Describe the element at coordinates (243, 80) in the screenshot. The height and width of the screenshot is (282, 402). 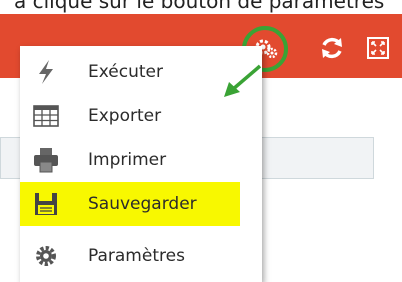
I see `annotation-arrow` at that location.